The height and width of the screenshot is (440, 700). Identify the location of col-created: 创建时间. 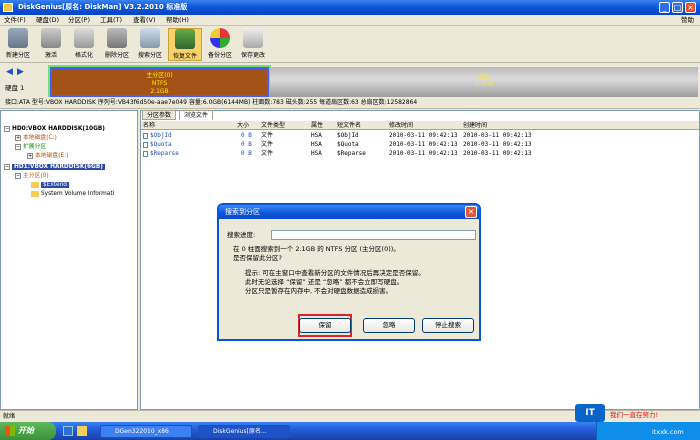
(475, 125).